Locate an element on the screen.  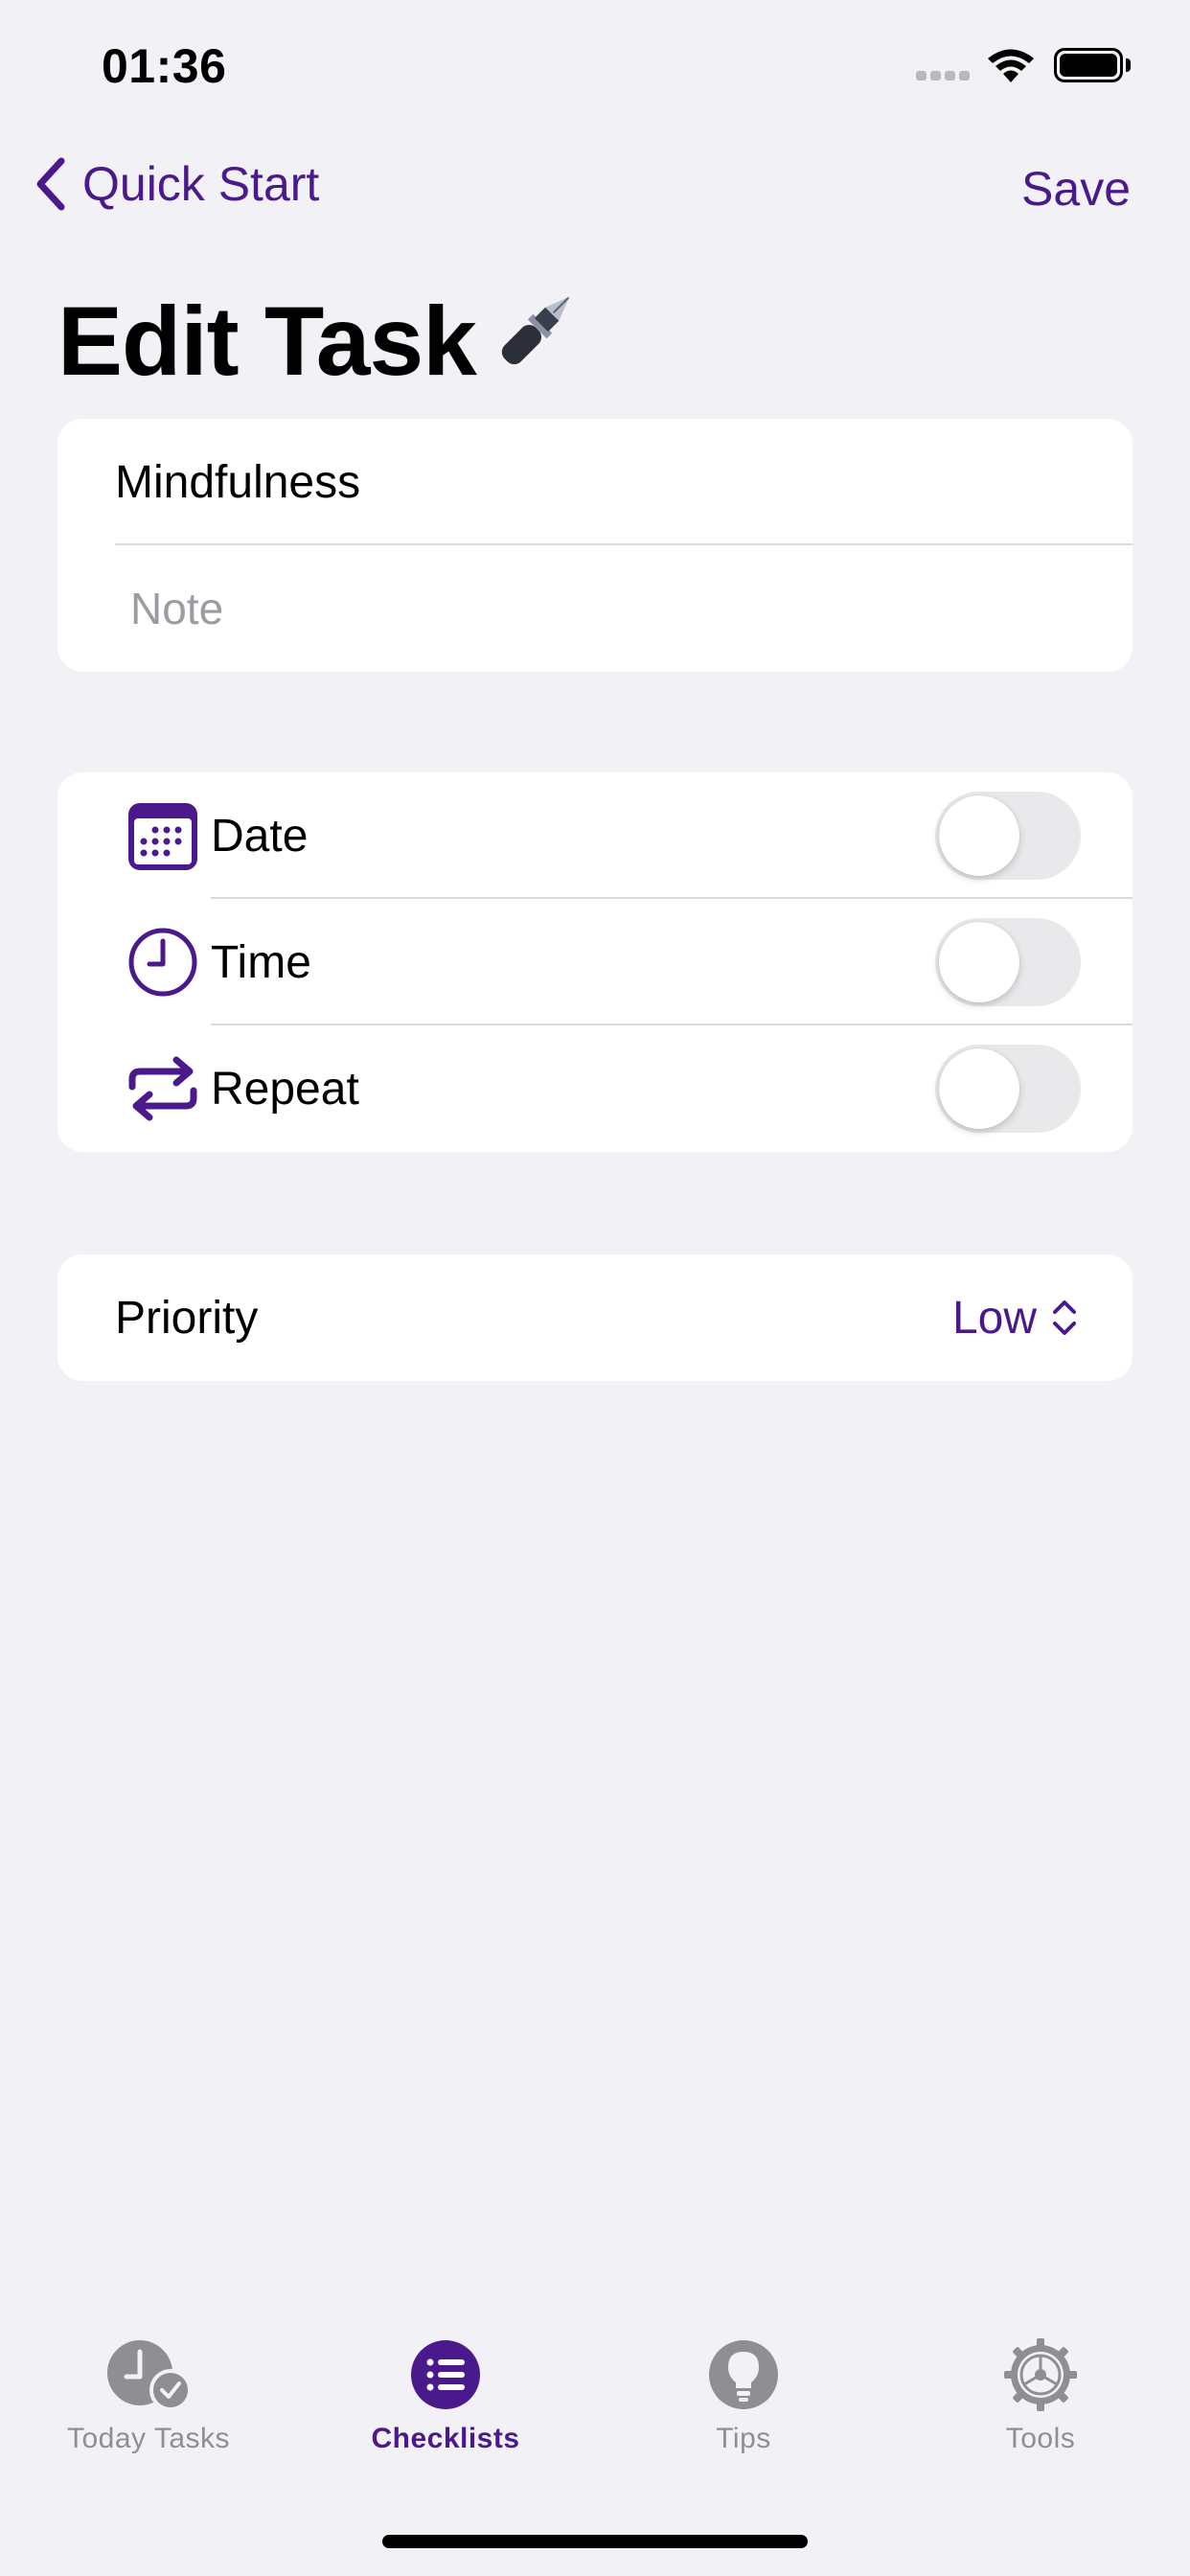
lightbulb-icon is located at coordinates (744, 2374).